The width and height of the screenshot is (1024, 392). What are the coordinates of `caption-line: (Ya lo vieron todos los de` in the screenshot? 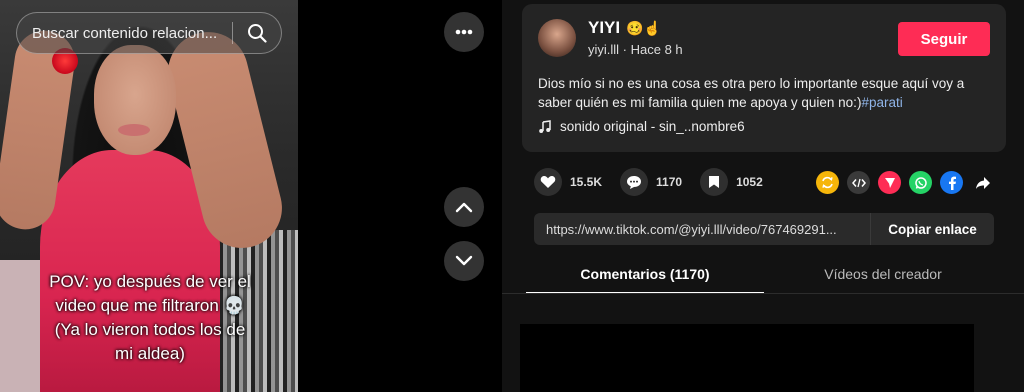 It's located at (150, 329).